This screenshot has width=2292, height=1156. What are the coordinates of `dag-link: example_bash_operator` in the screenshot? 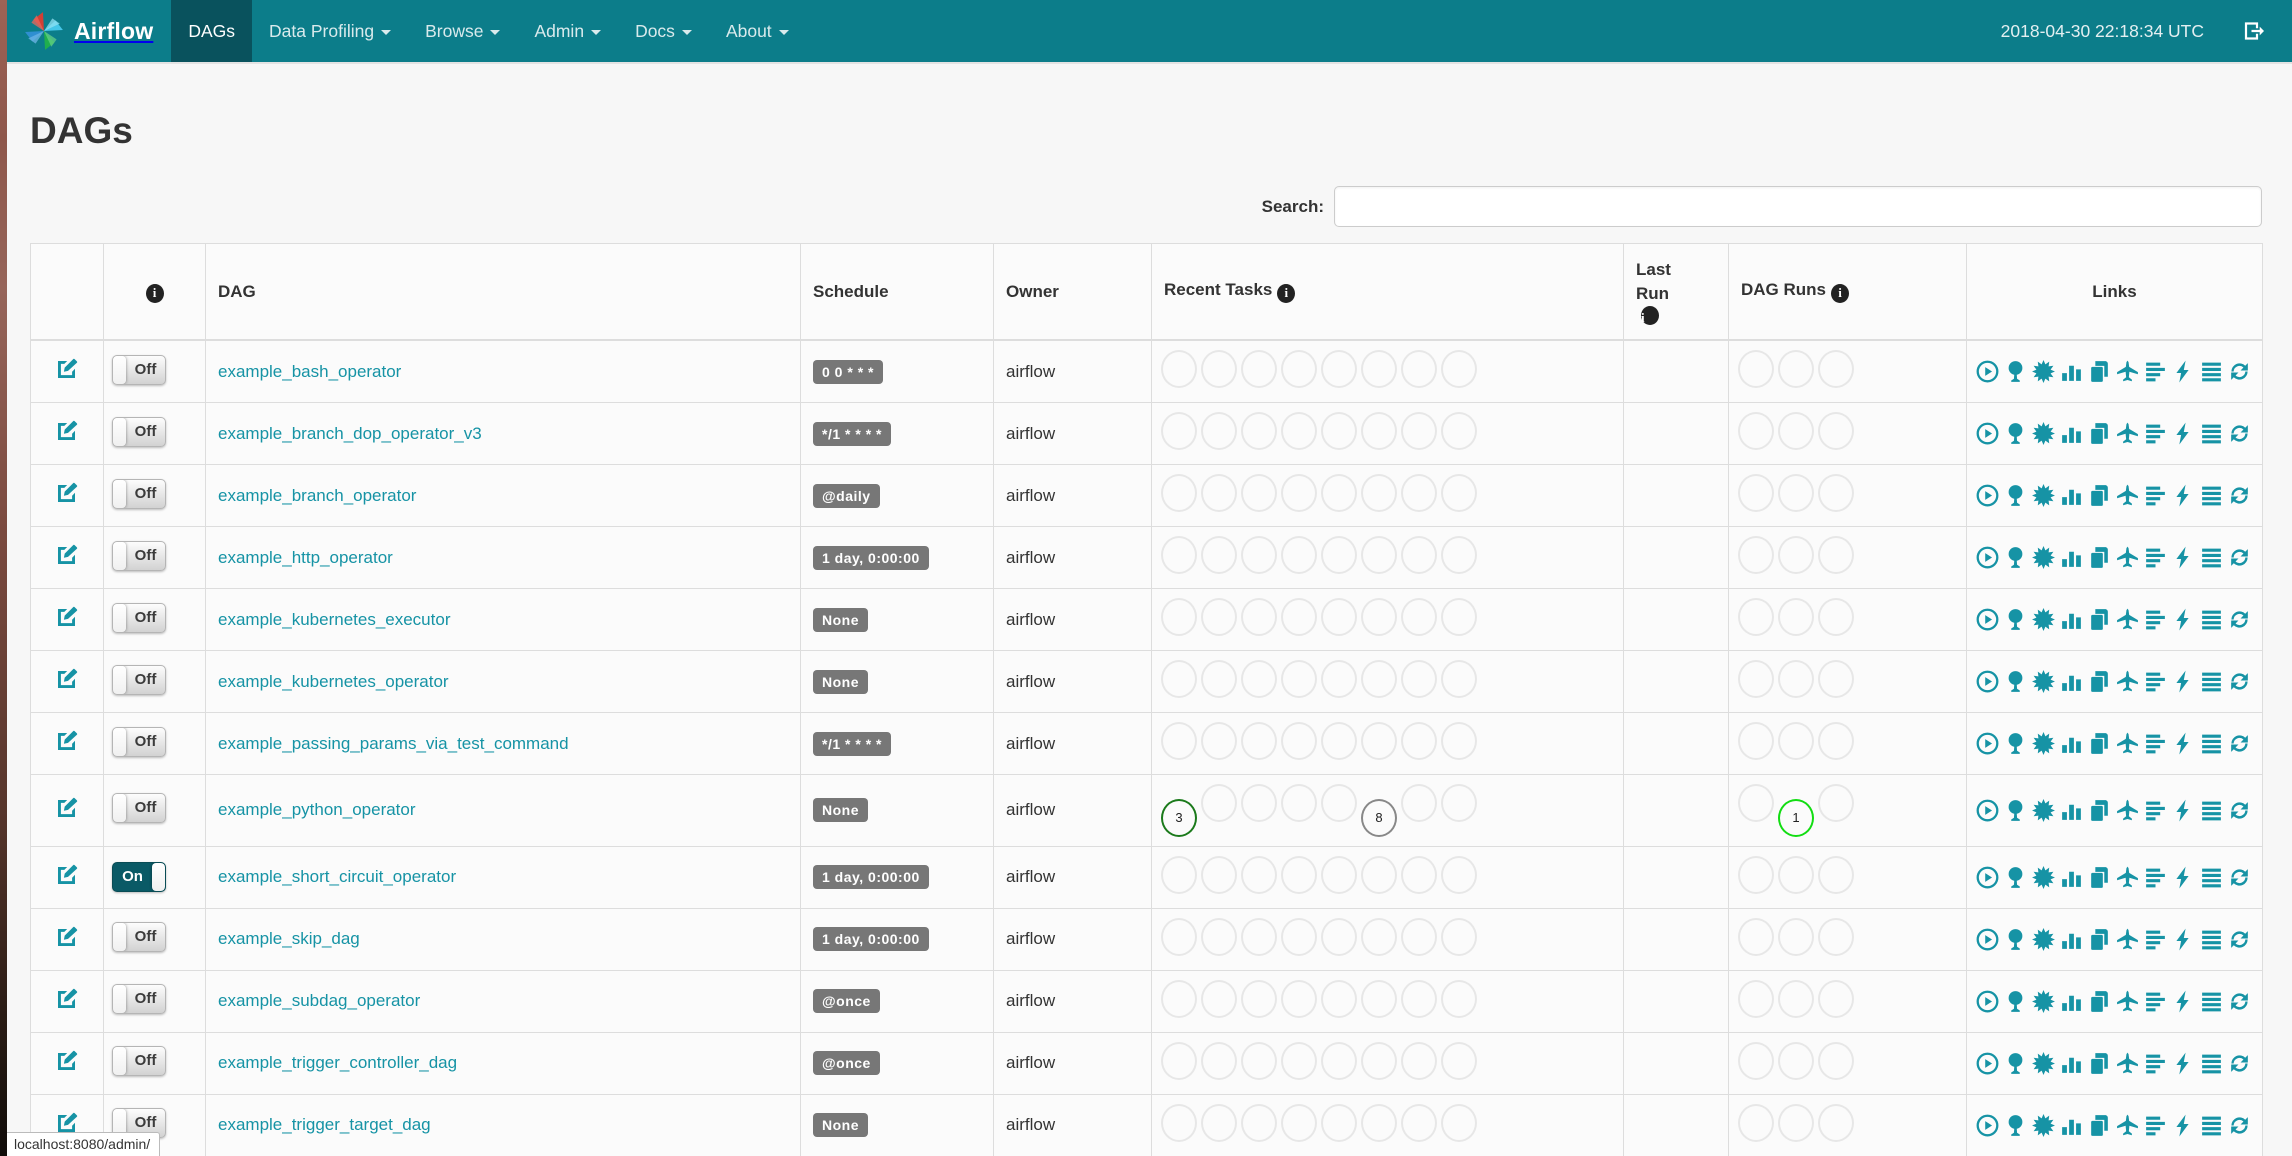 It's located at (309, 371).